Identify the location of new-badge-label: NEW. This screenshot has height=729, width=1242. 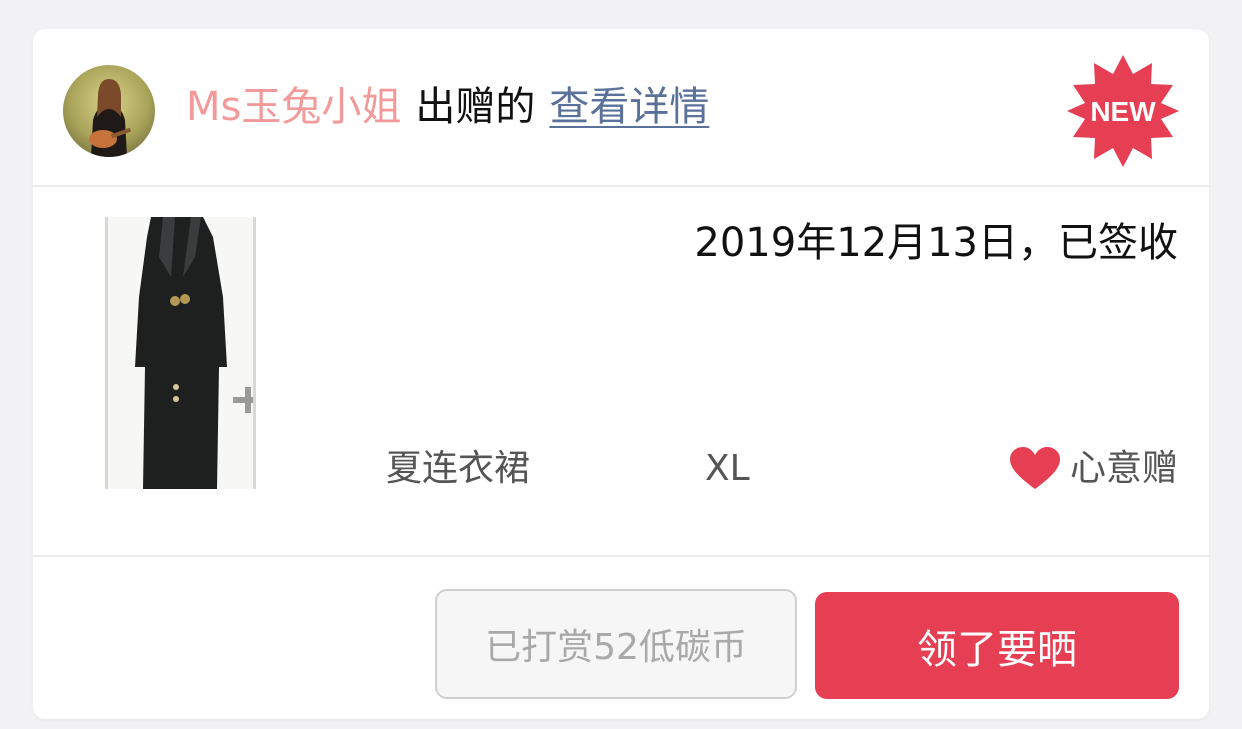
(1123, 111).